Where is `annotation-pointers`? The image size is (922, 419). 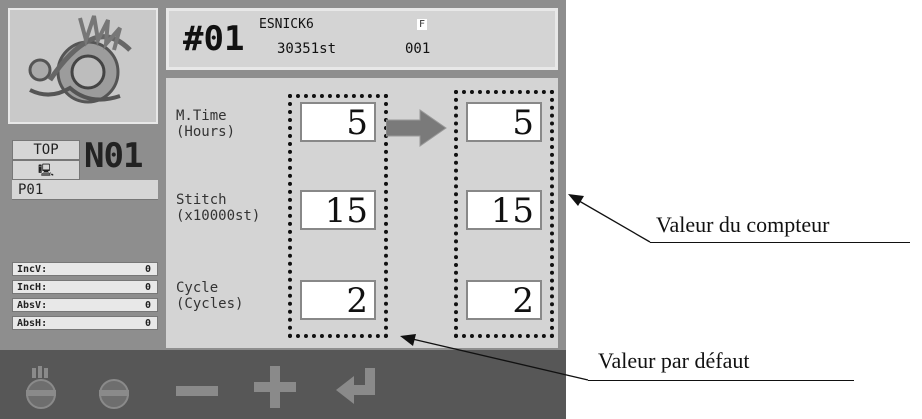 annotation-pointers is located at coordinates (525, 287).